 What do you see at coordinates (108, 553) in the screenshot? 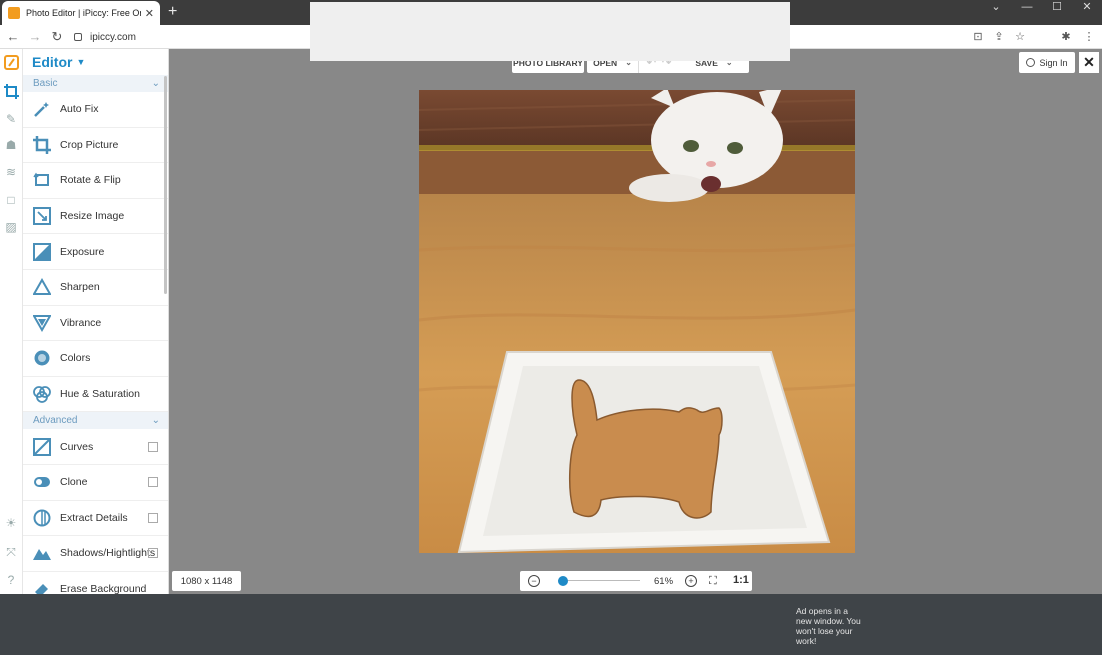
I see `tool-label: Shadows/Hightlights` at bounding box center [108, 553].